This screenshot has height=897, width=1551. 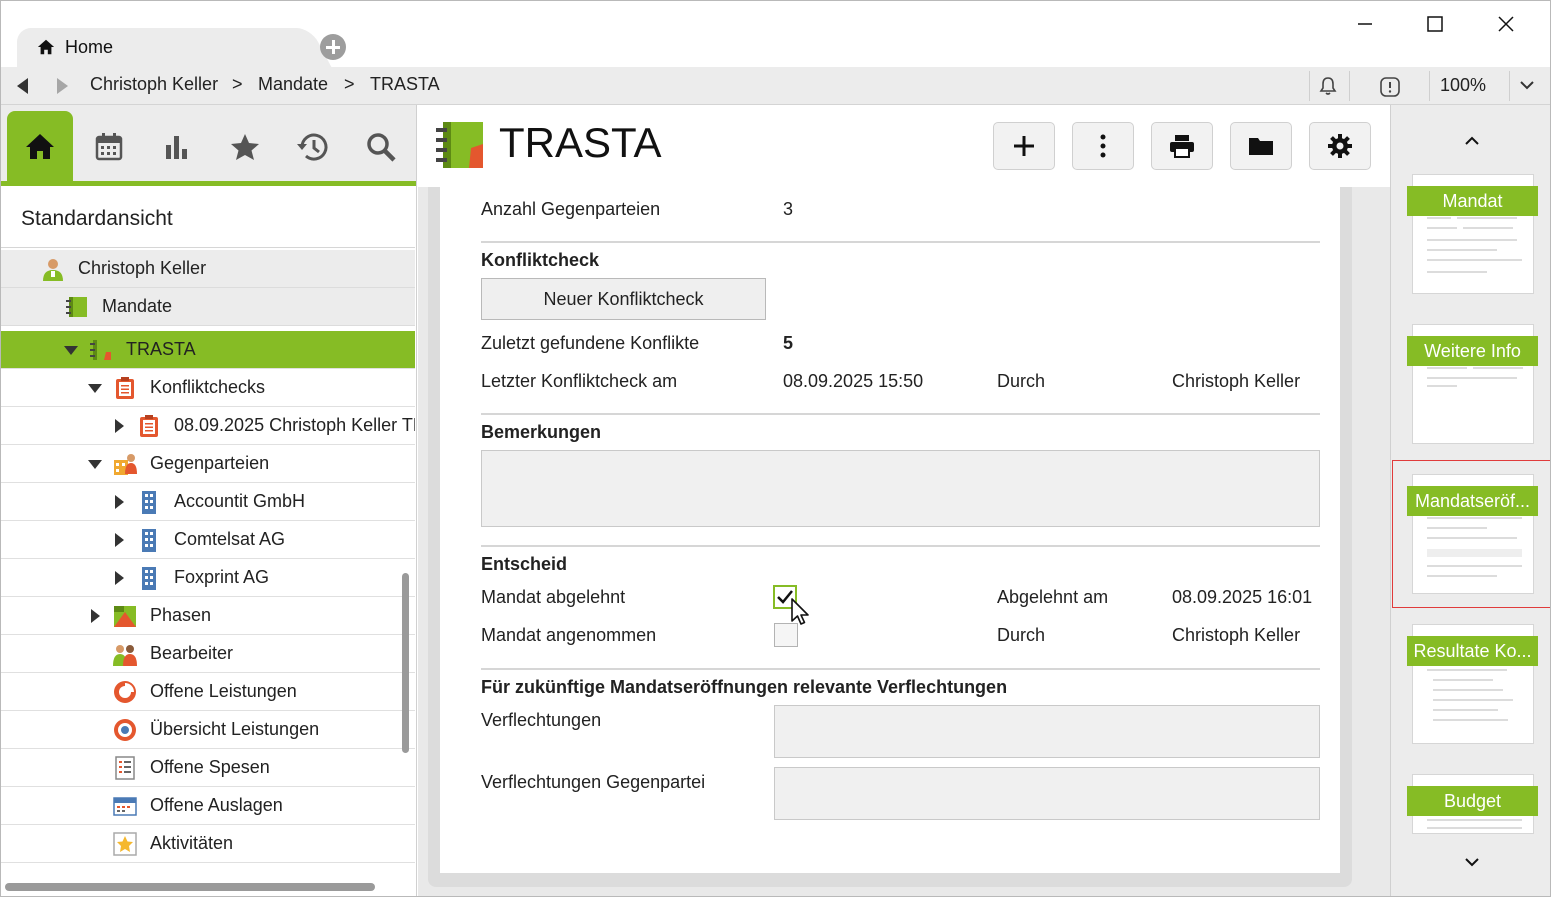 What do you see at coordinates (1390, 87) in the screenshot?
I see `alert-icon` at bounding box center [1390, 87].